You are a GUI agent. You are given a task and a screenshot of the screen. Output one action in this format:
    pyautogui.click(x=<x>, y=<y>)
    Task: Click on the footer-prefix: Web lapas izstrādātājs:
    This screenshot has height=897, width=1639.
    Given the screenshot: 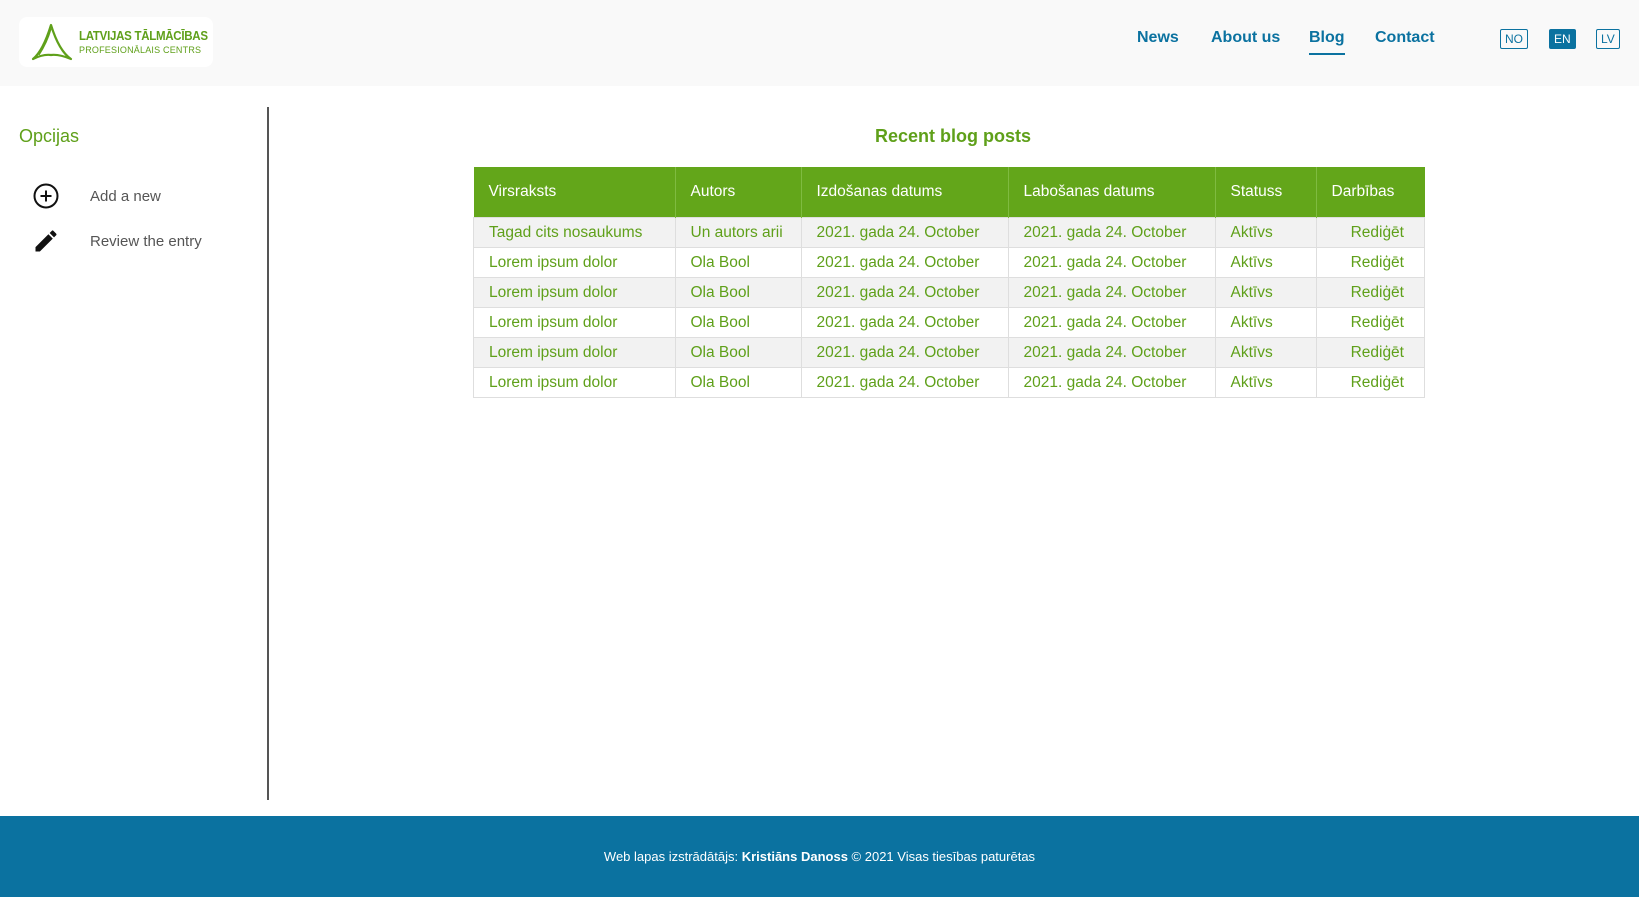 What is the action you would take?
    pyautogui.click(x=671, y=856)
    